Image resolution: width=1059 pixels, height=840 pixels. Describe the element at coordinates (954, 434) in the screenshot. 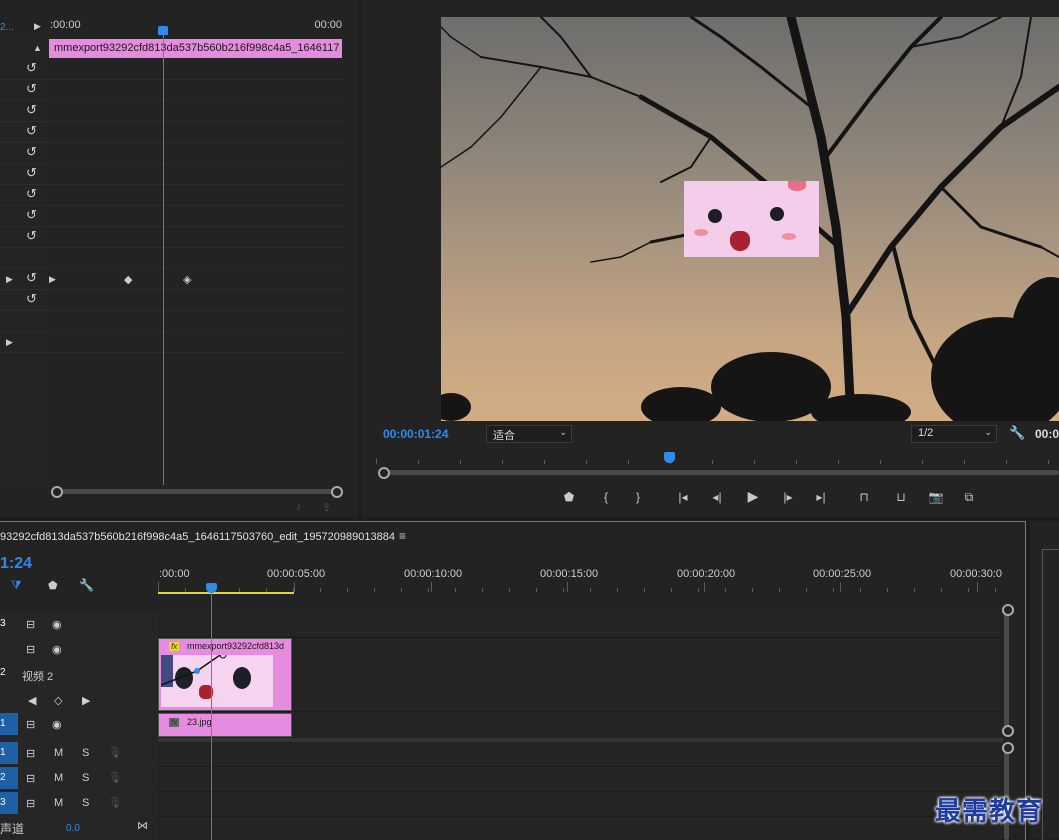

I see `resolution-dropdown: 1/2 ⌄` at that location.